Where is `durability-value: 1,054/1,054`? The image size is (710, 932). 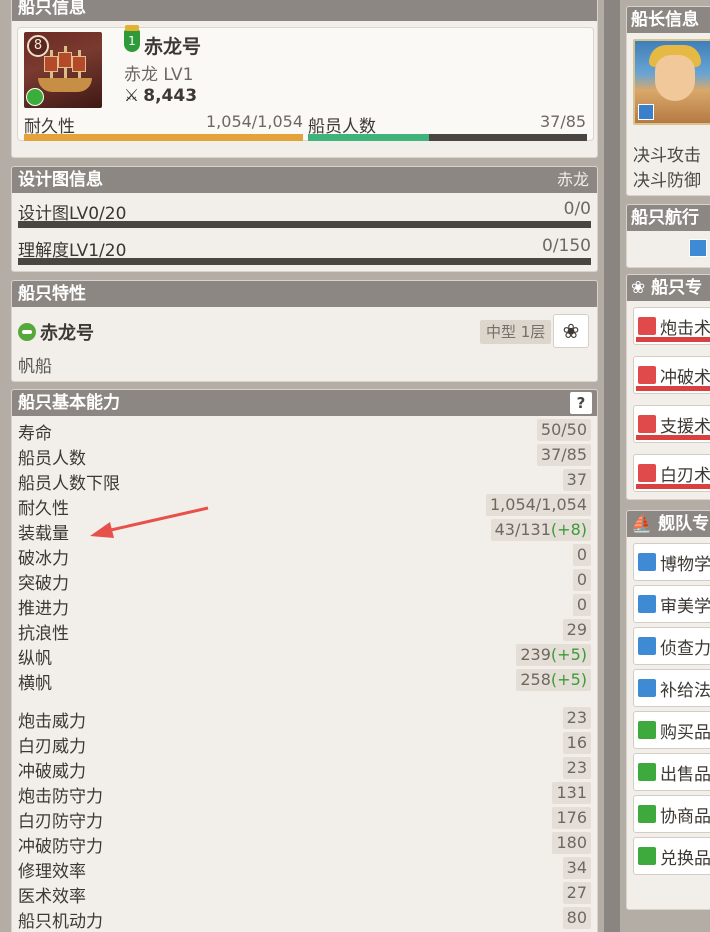 durability-value: 1,054/1,054 is located at coordinates (254, 121).